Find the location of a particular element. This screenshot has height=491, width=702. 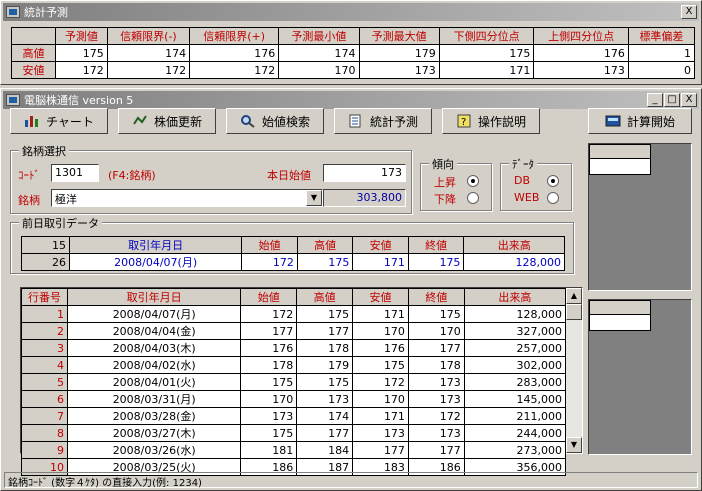

row-number: 4 is located at coordinates (44, 365).